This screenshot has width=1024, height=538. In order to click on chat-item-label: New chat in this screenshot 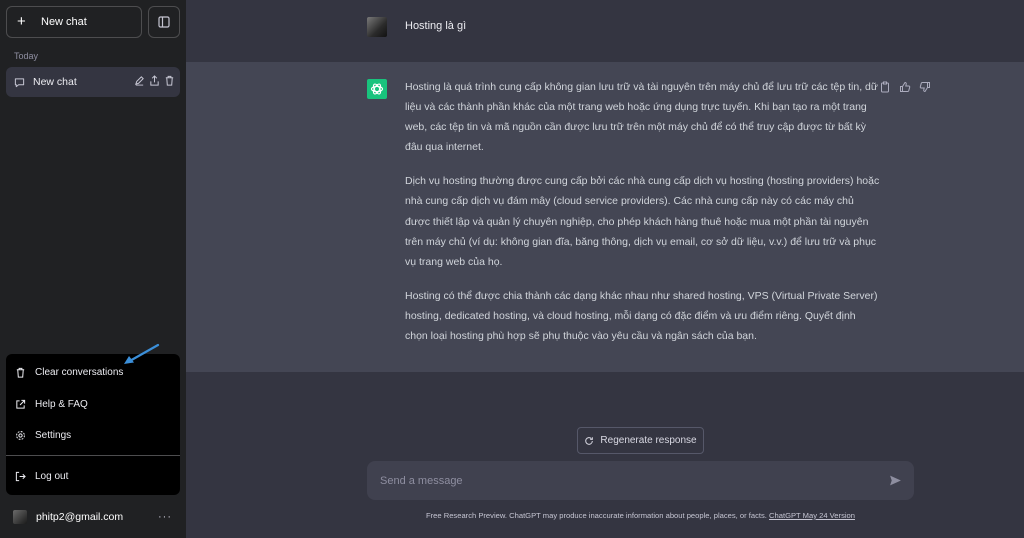, I will do `click(55, 82)`.